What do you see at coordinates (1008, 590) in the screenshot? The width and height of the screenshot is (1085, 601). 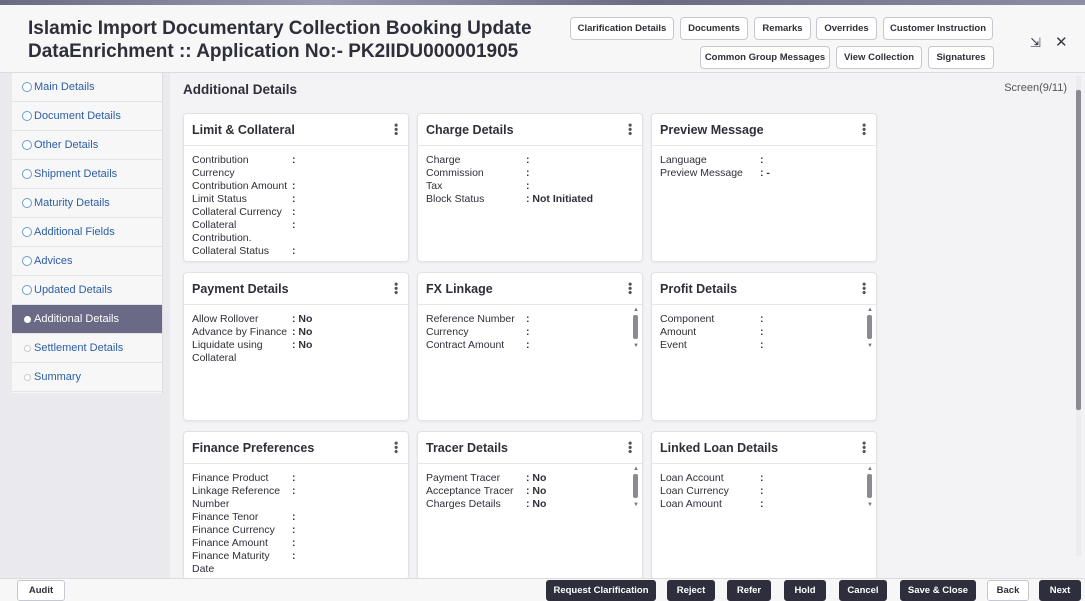 I see `back-button: Back` at bounding box center [1008, 590].